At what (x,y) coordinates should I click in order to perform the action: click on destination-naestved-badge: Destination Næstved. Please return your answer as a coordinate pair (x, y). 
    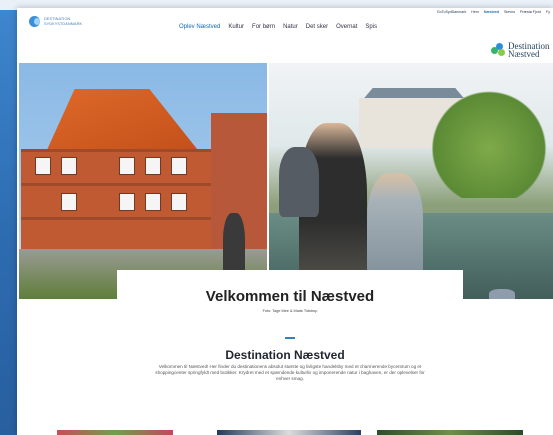
    Looking at the image, I should click on (520, 50).